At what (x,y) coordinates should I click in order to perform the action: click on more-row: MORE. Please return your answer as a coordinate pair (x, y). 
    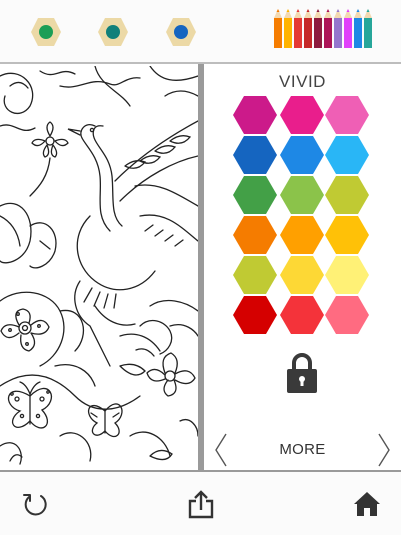
    Looking at the image, I should click on (302, 450).